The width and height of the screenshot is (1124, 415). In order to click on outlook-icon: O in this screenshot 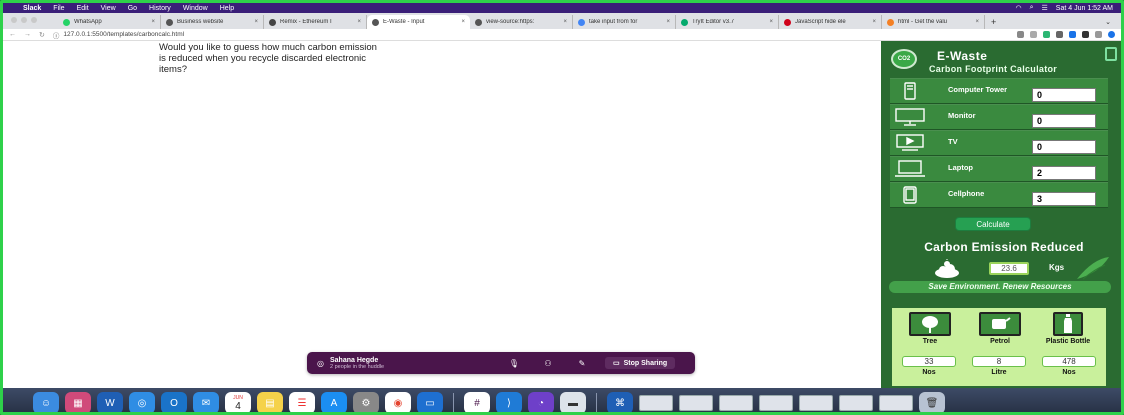, I will do `click(174, 402)`.